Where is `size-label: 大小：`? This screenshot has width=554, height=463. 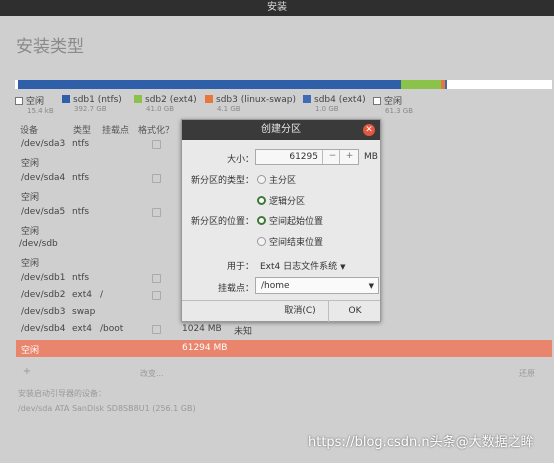 size-label: 大小： is located at coordinates (240, 160).